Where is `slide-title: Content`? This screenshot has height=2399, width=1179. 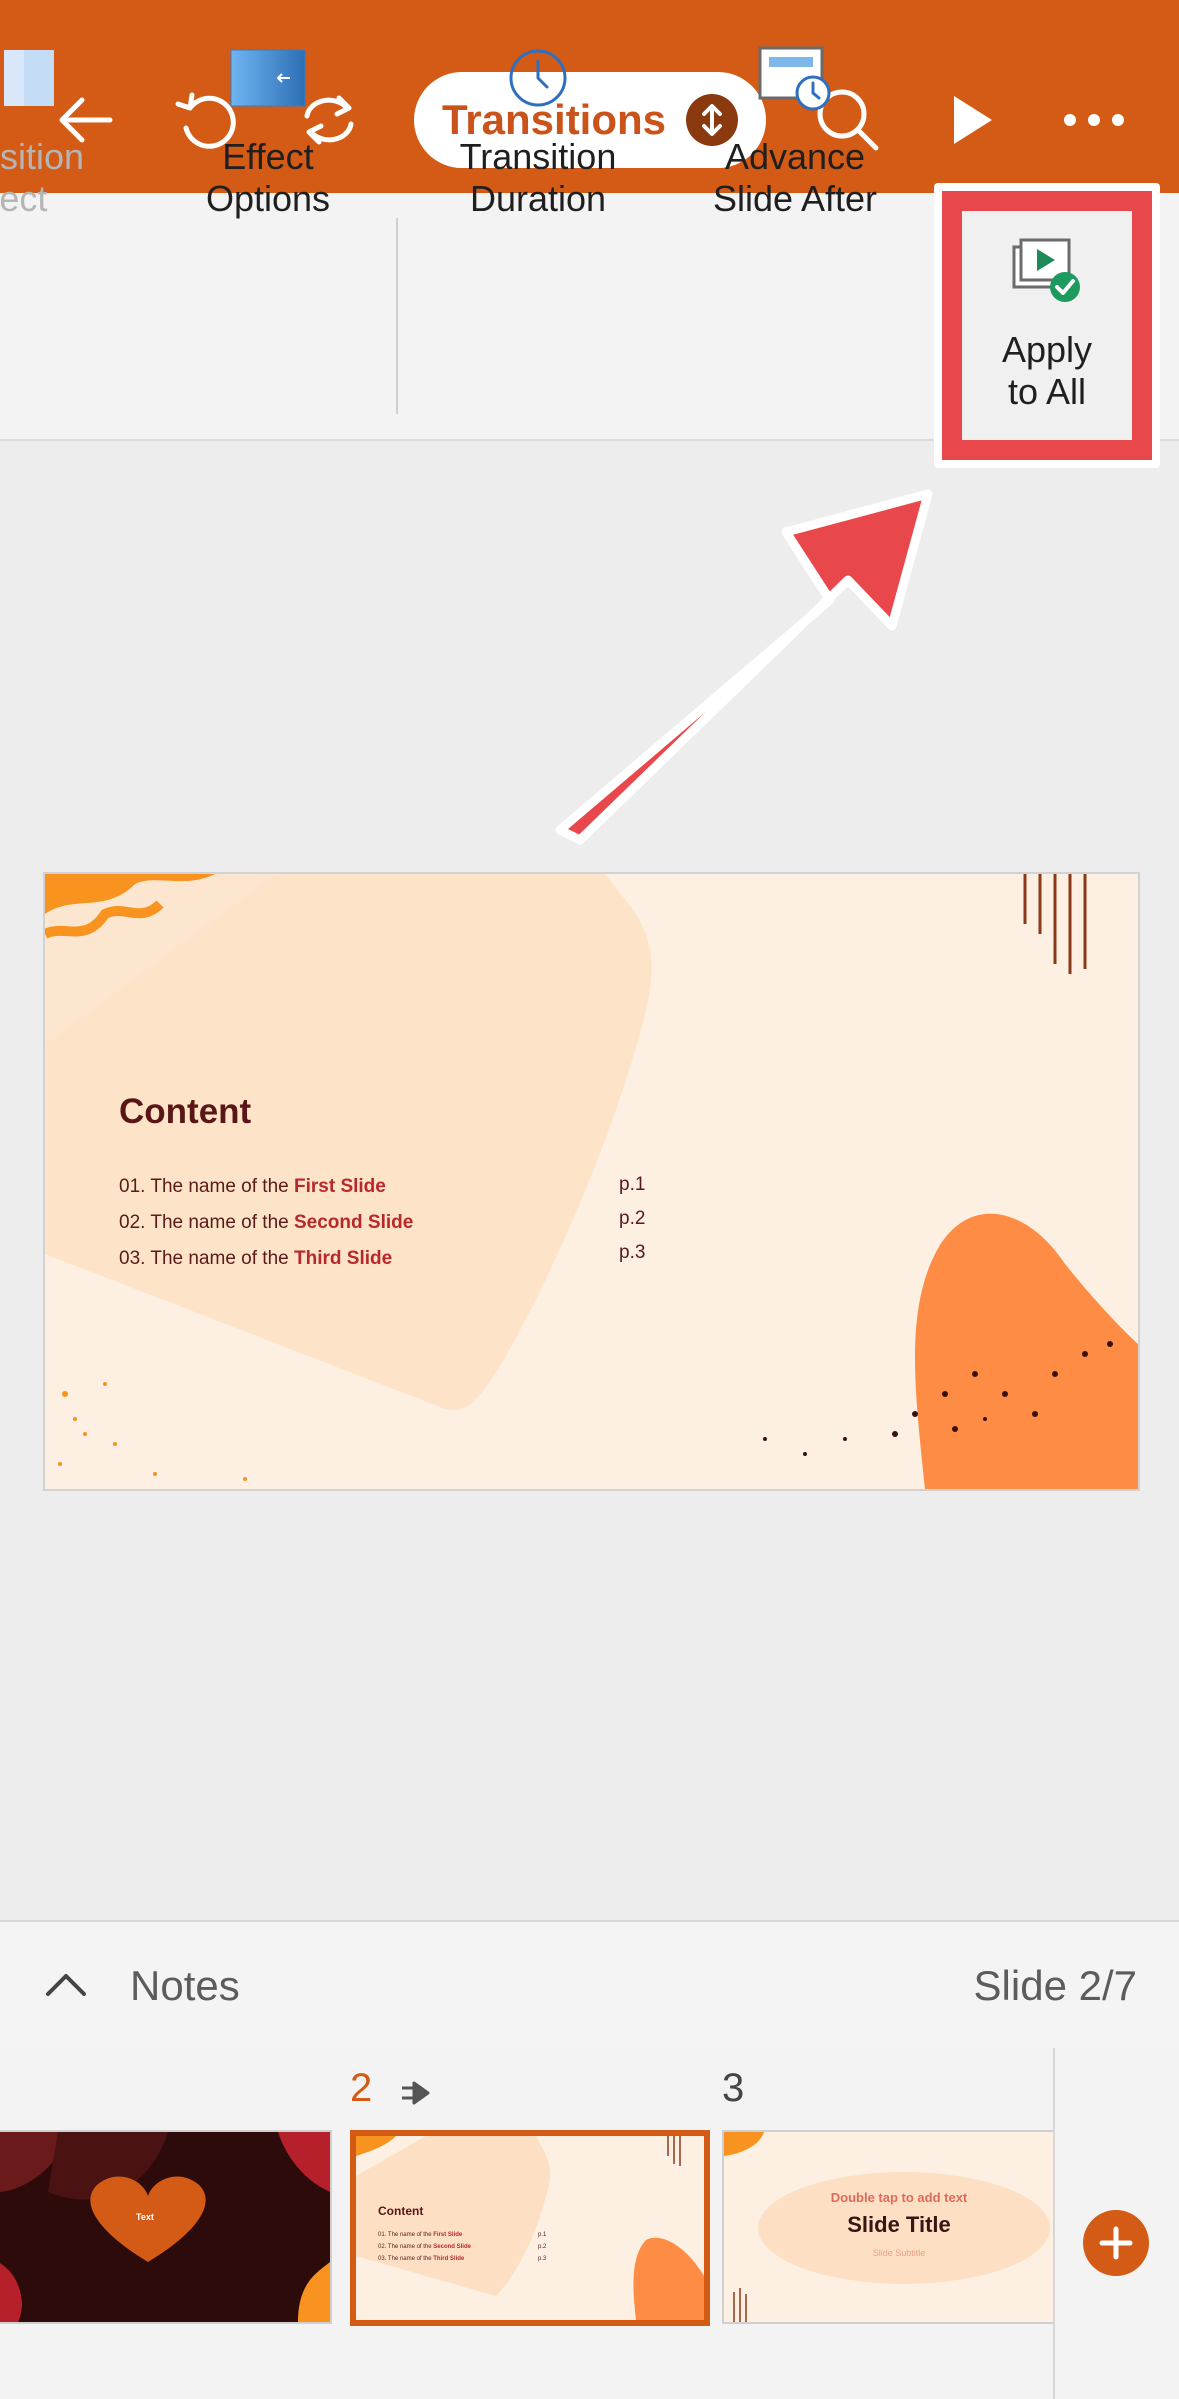
slide-title: Content is located at coordinates (185, 1111).